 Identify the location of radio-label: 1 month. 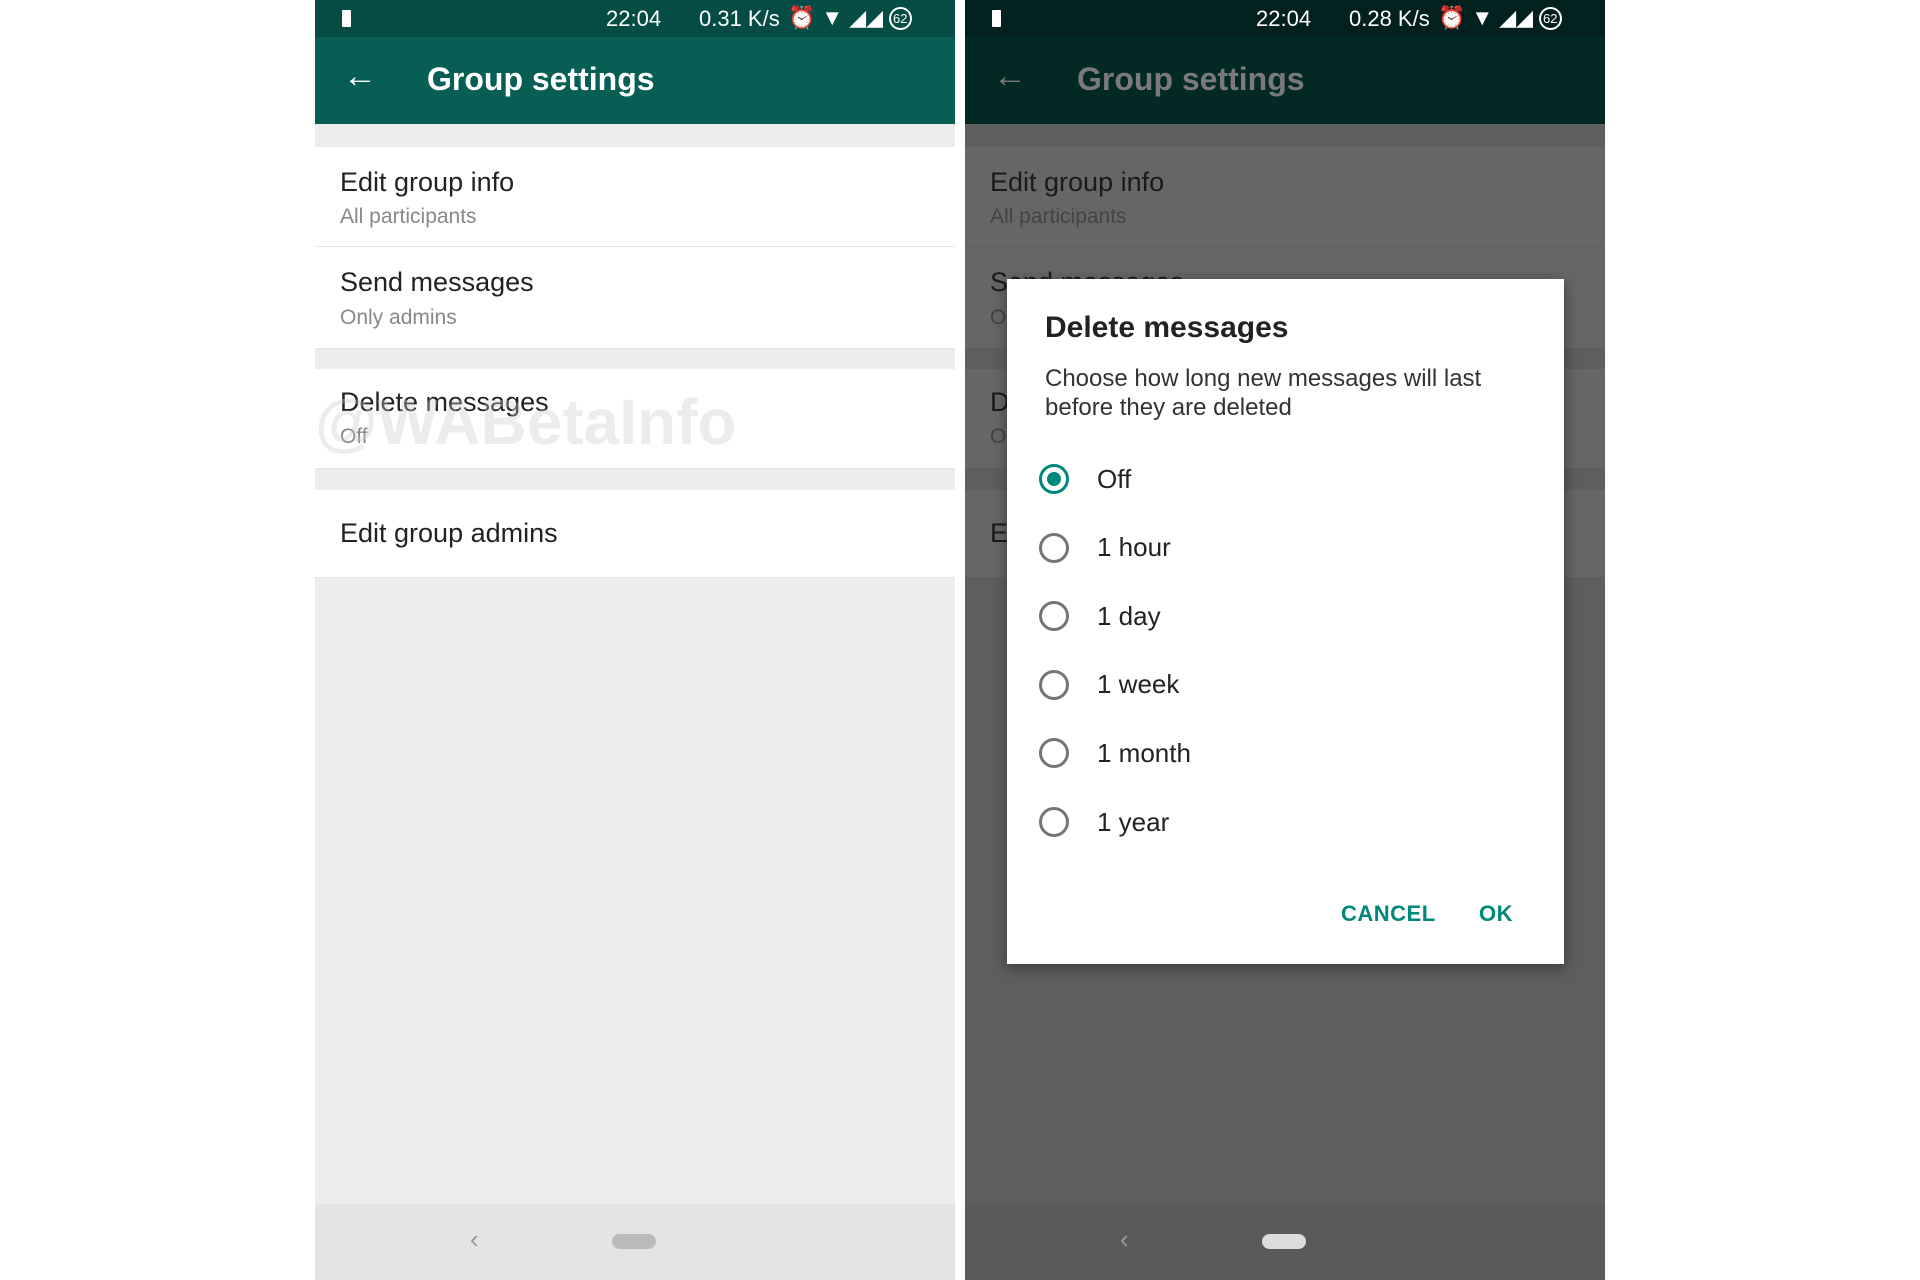
(1144, 752).